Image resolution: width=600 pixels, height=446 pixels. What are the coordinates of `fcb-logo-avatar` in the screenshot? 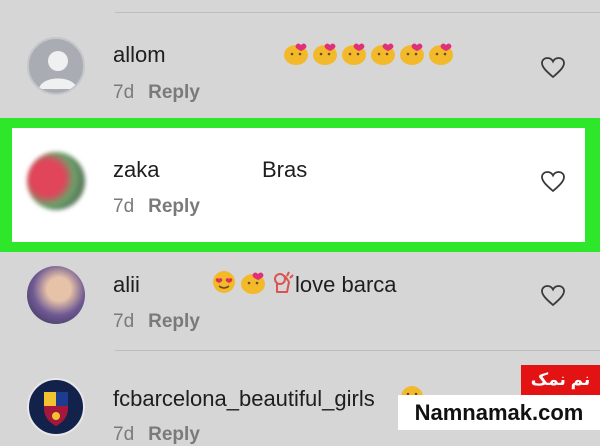 It's located at (56, 407).